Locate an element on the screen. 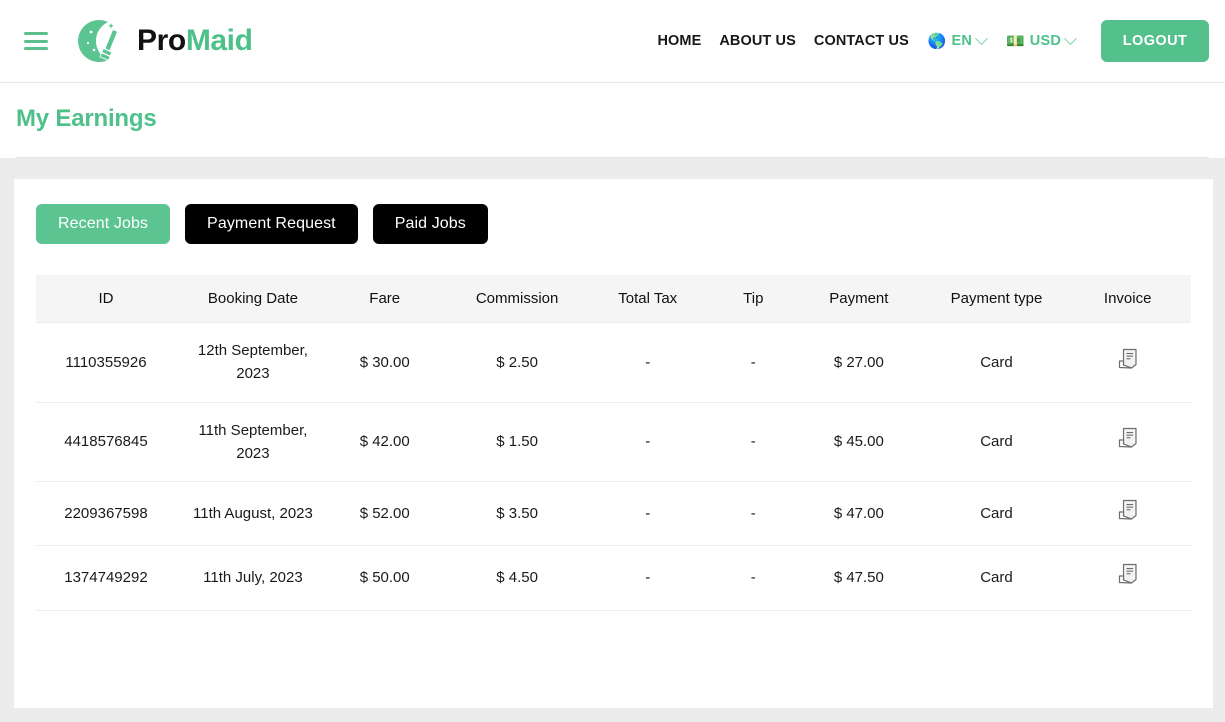  cell-id: 4418576845 is located at coordinates (106, 442).